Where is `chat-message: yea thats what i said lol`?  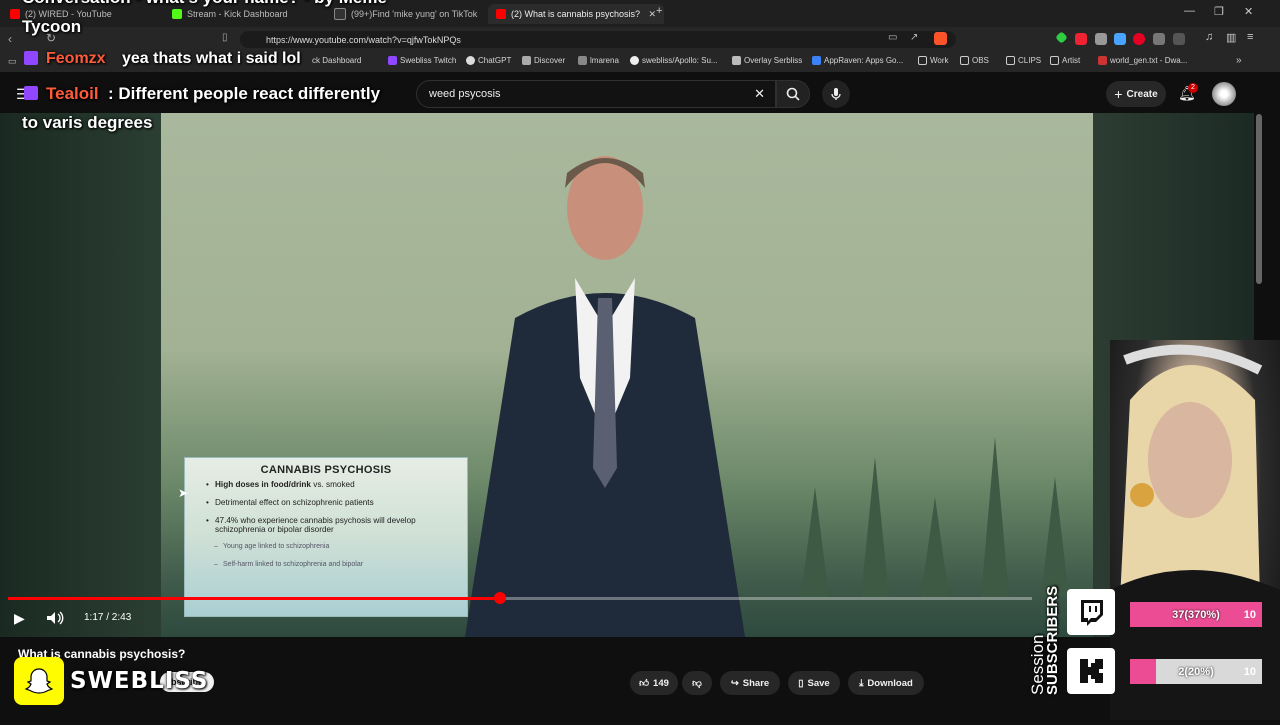 chat-message: yea thats what i said lol is located at coordinates (211, 58).